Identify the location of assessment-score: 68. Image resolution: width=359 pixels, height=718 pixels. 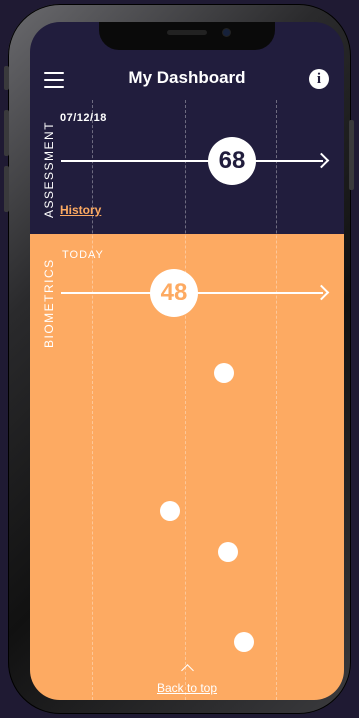
(232, 161).